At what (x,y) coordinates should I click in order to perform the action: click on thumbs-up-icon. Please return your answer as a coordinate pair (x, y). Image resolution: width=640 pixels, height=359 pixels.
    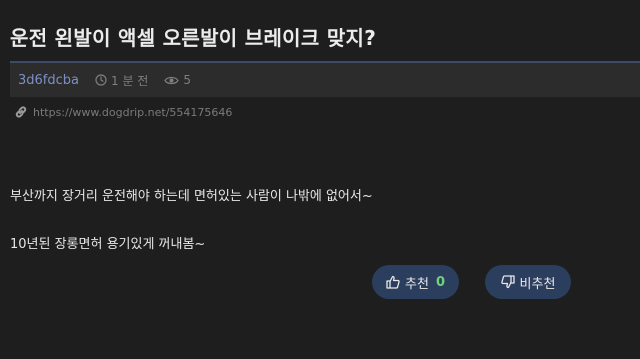
    Looking at the image, I should click on (393, 282).